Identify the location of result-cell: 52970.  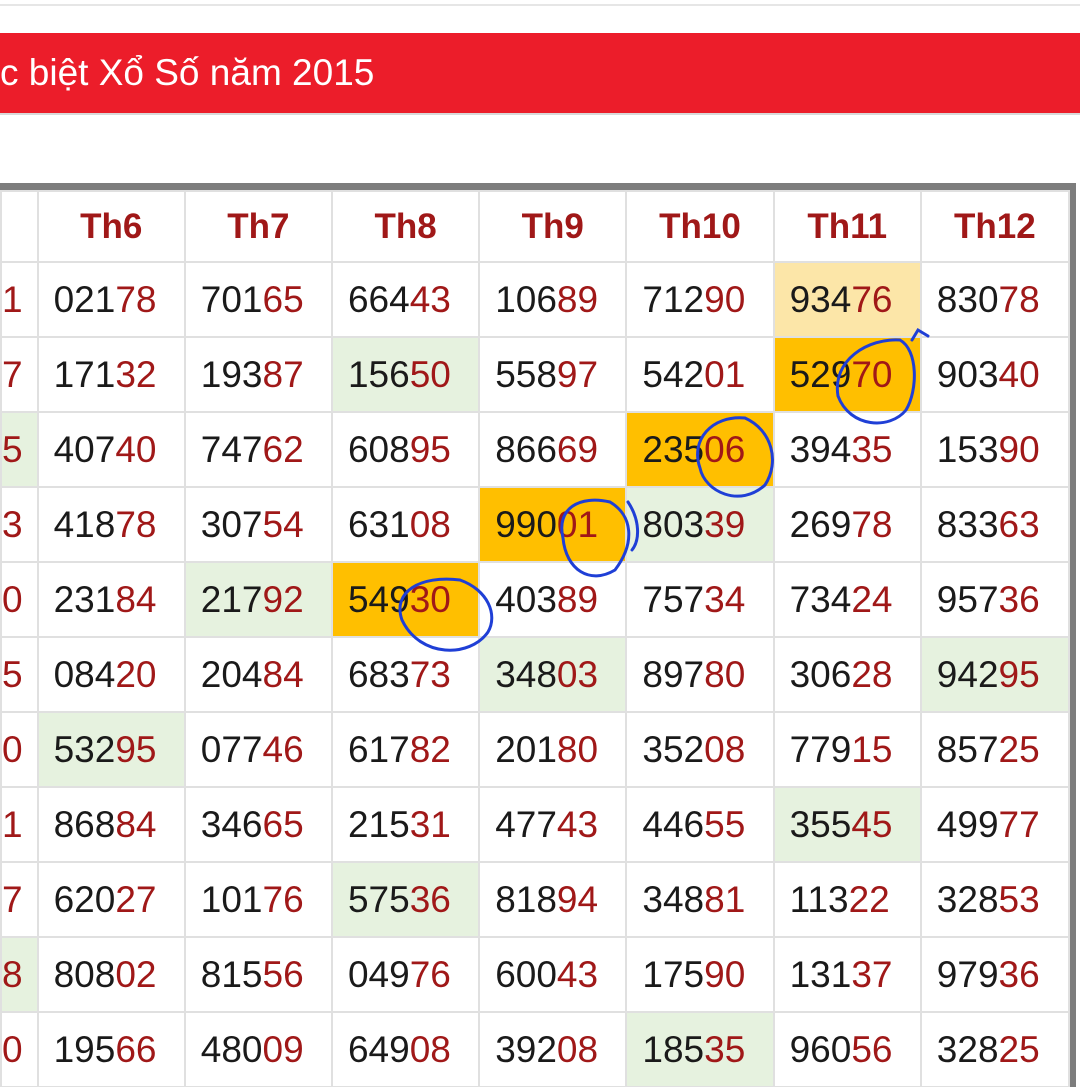
(847, 374).